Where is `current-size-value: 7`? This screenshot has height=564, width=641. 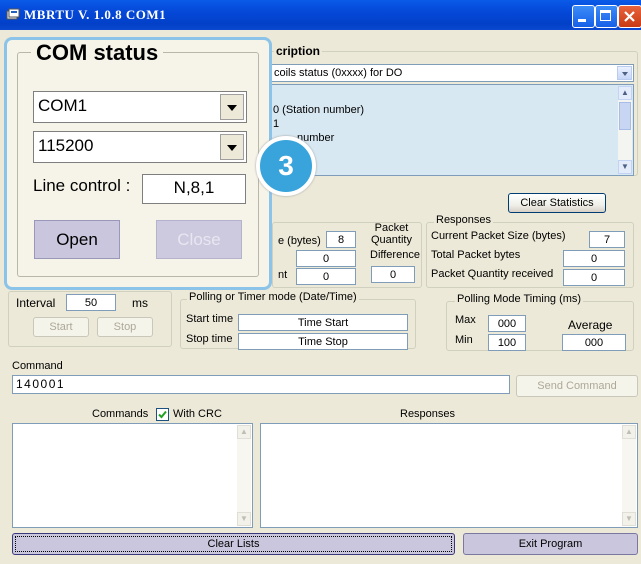 current-size-value: 7 is located at coordinates (607, 239).